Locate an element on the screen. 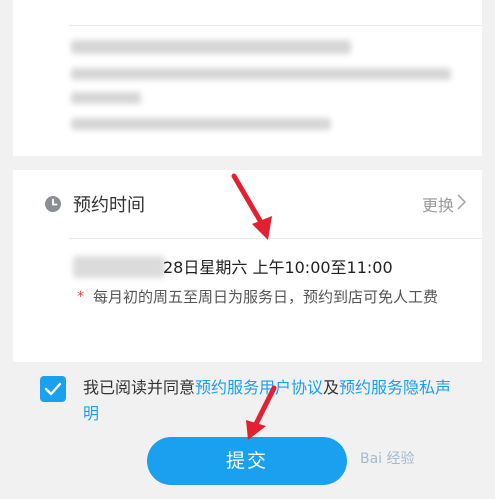 Image resolution: width=495 pixels, height=499 pixels. submit-button: 提交 is located at coordinates (247, 461).